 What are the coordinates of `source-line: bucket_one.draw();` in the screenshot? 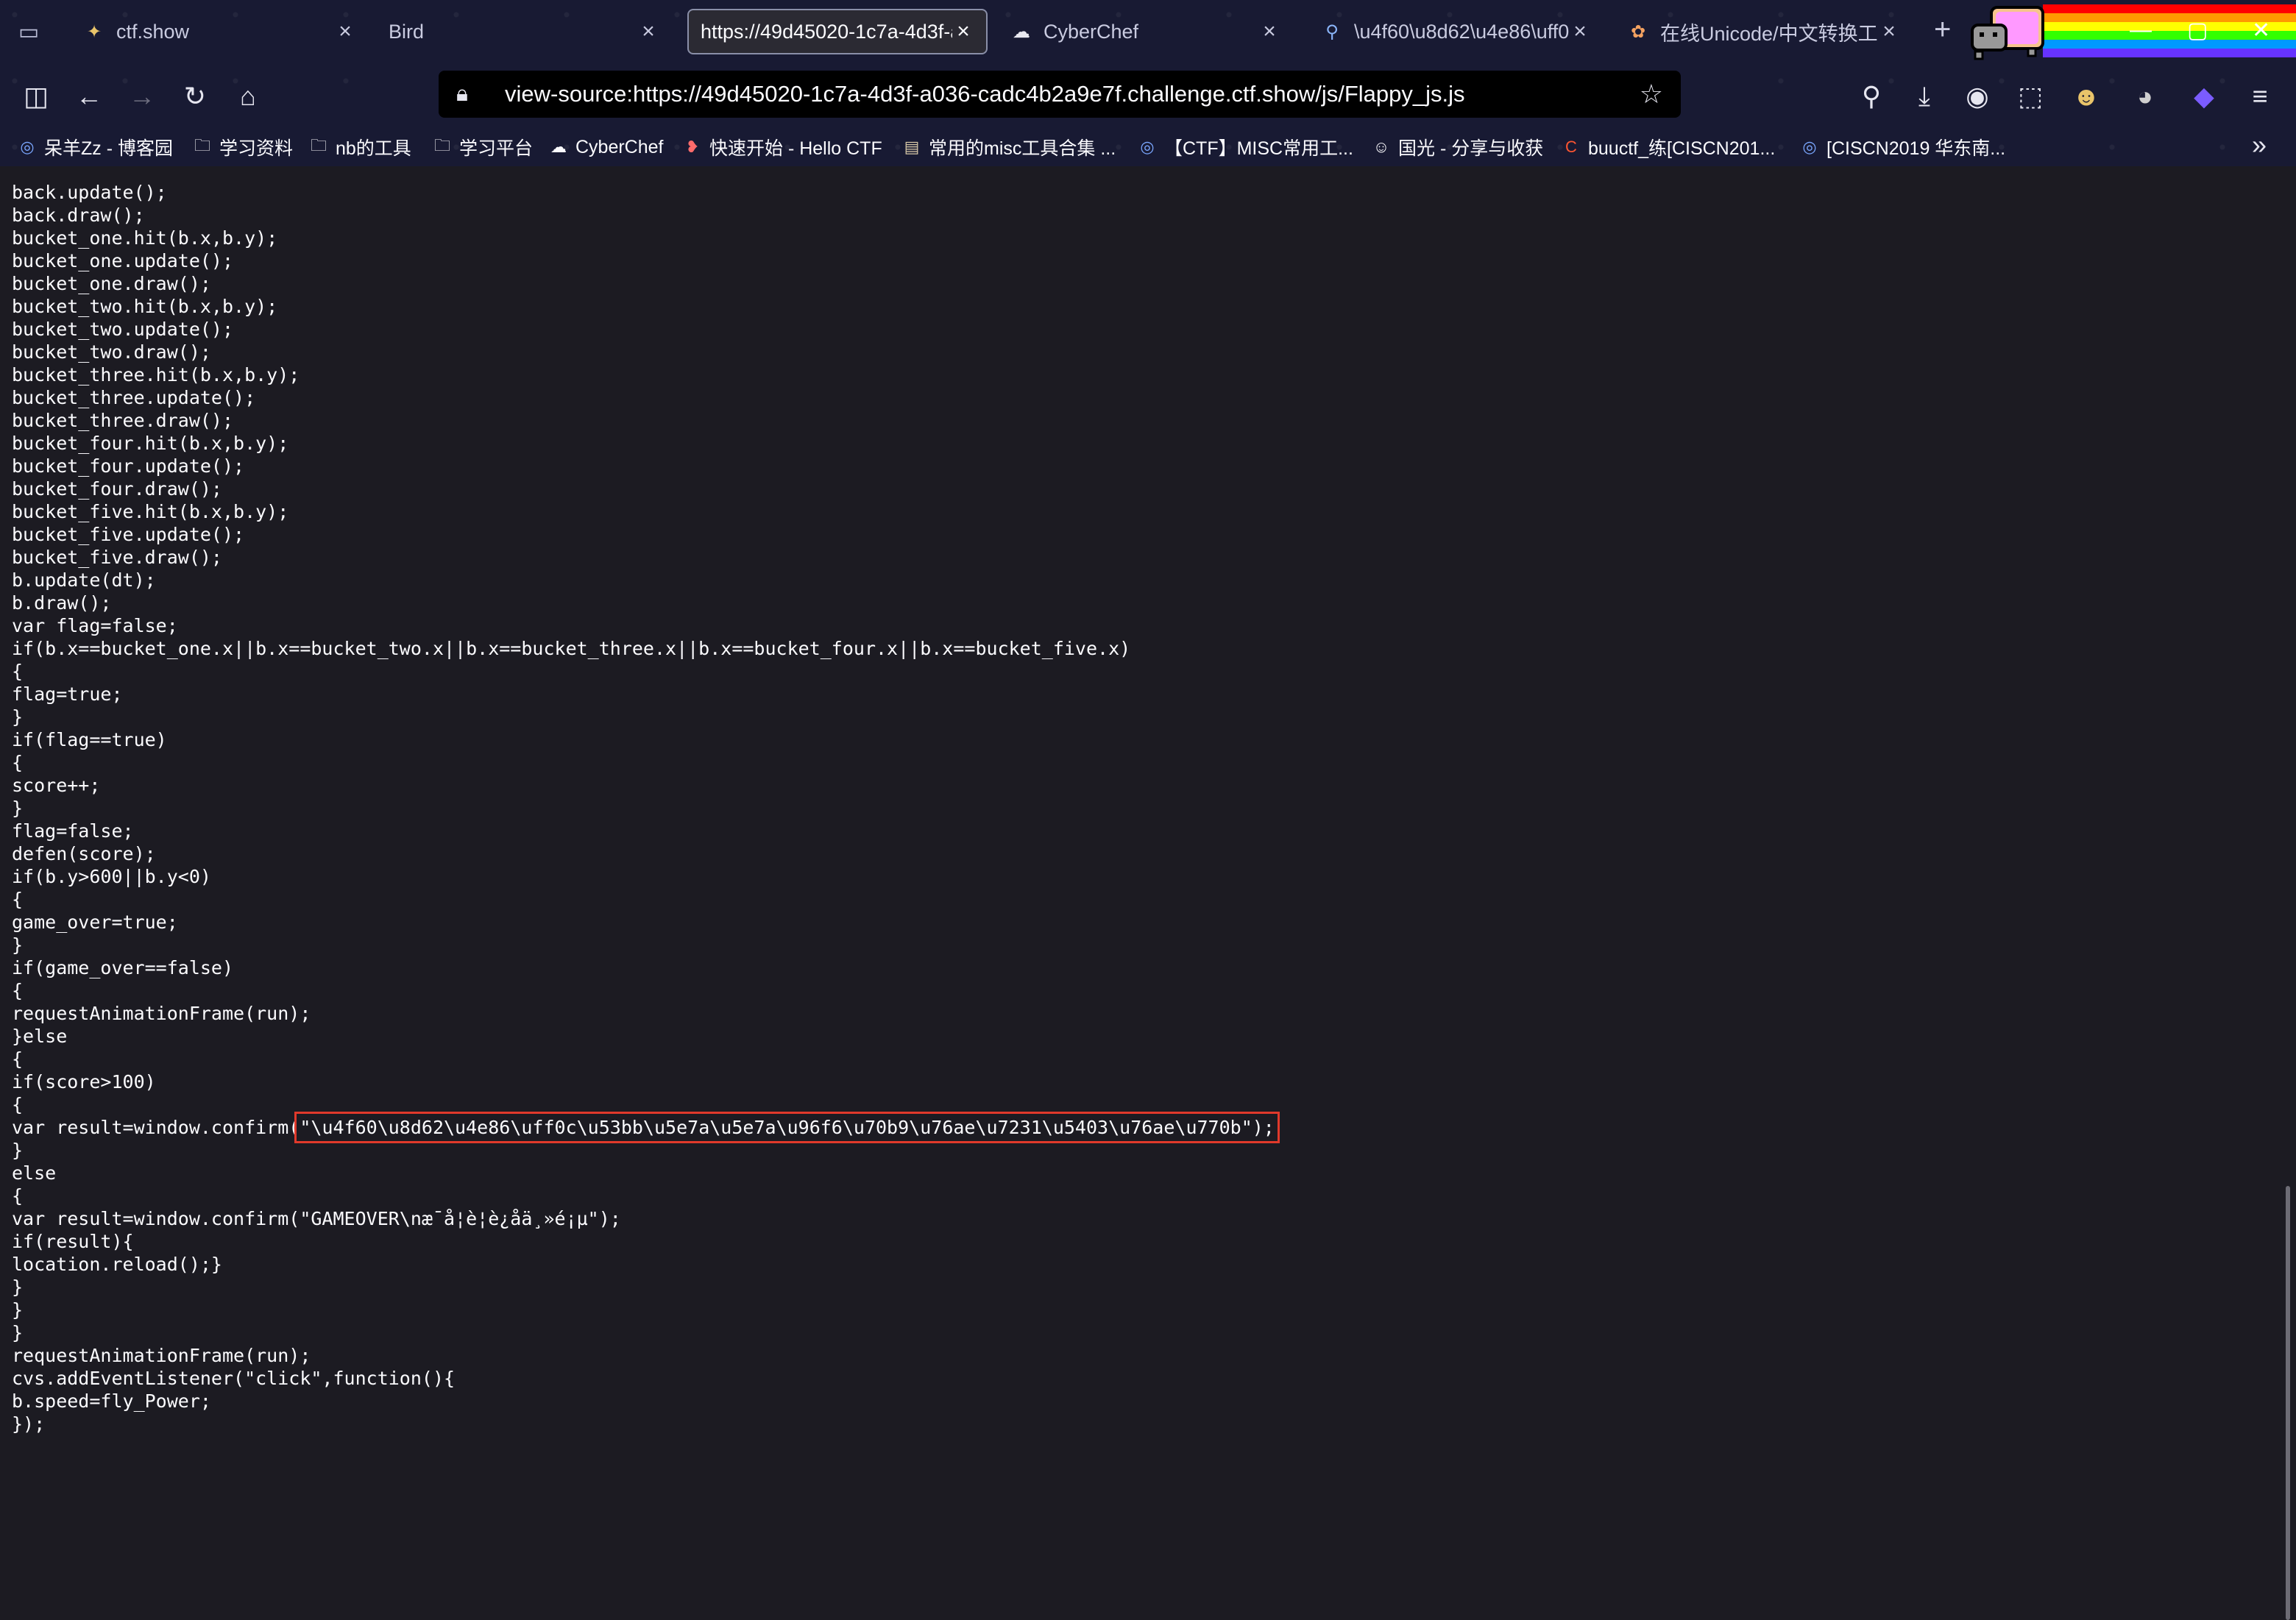 It's located at (112, 283).